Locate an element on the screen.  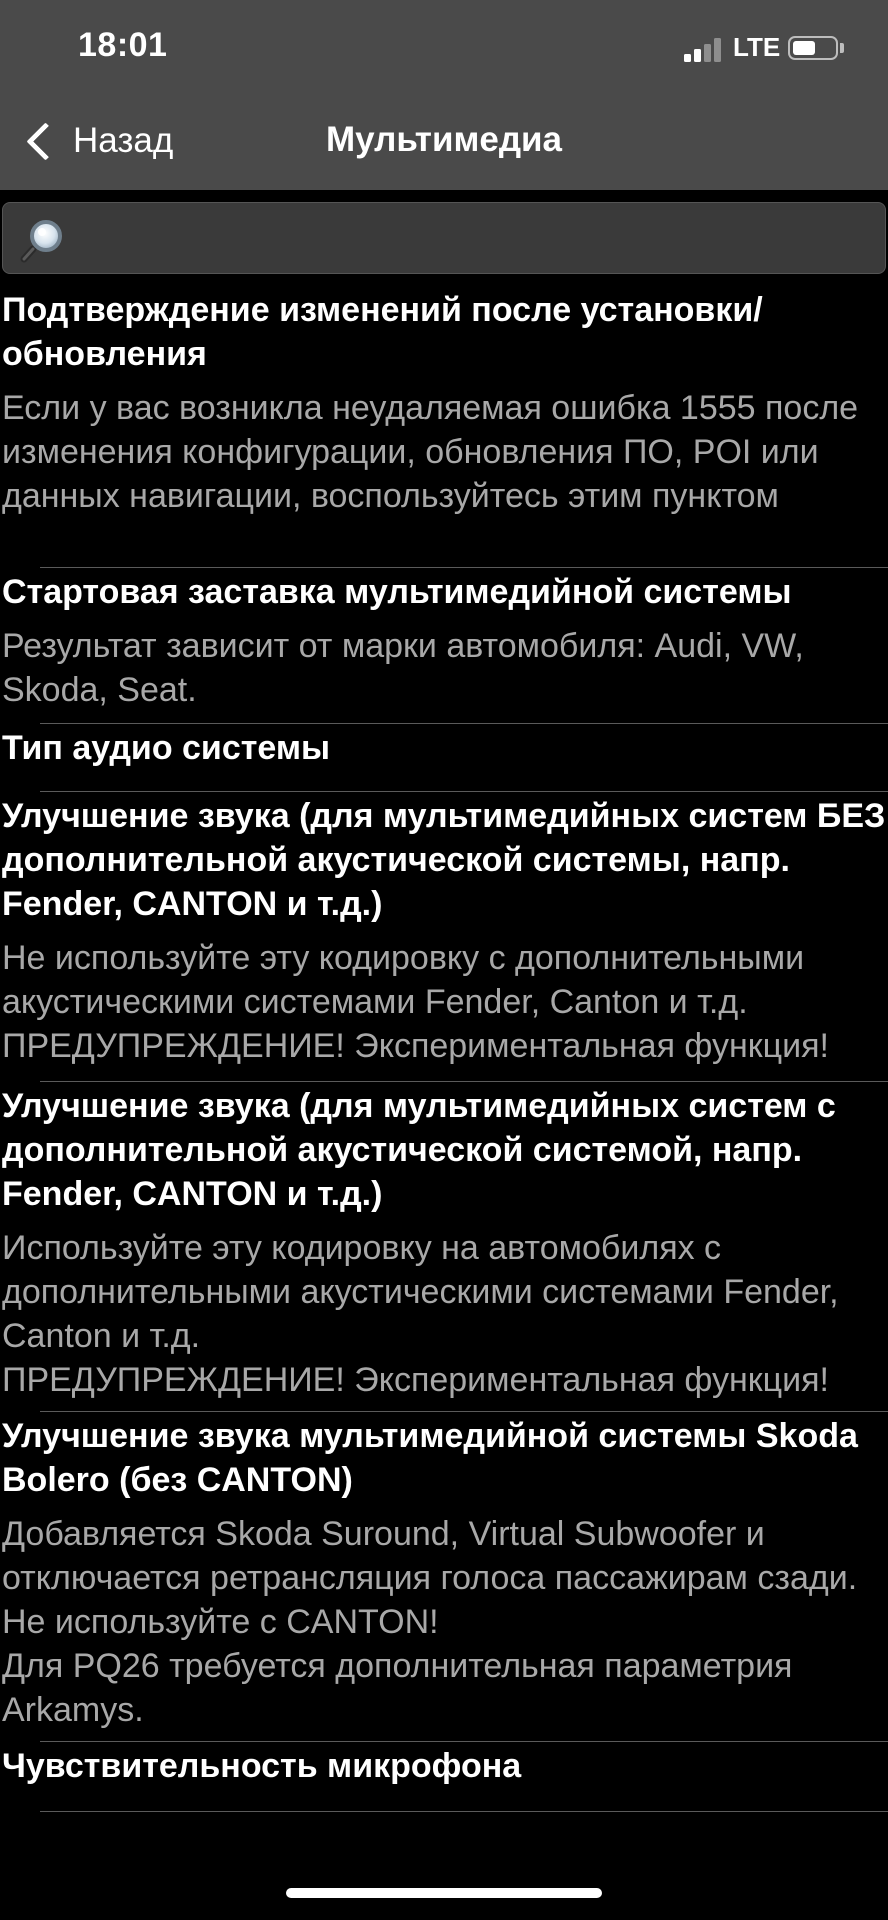
list-item: Тип аудио системы is located at coordinates (444, 758).